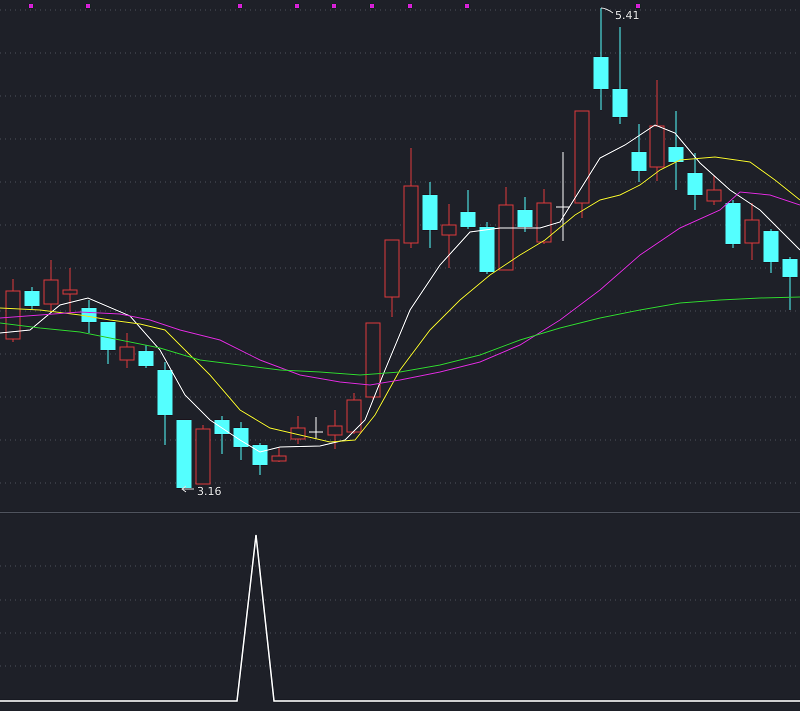  I want to click on arrow-icon, so click(187, 489).